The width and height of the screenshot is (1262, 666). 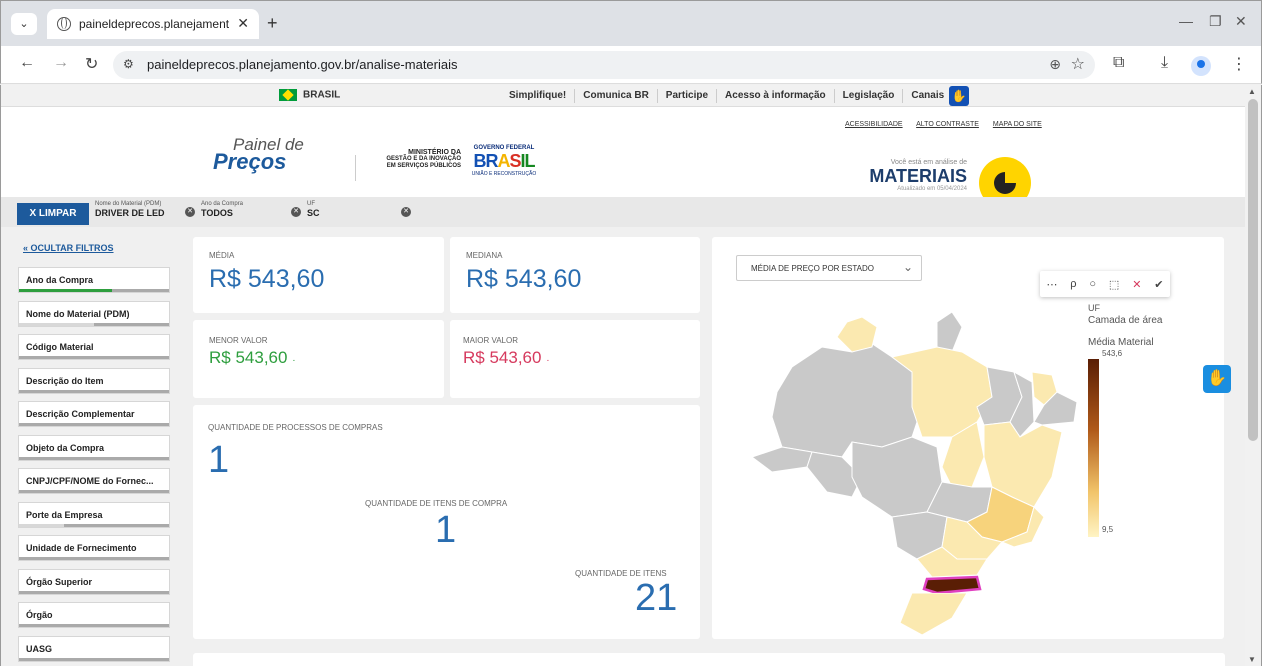 What do you see at coordinates (94, 313) in the screenshot?
I see `filter-item: Nome do Material (PDM)` at bounding box center [94, 313].